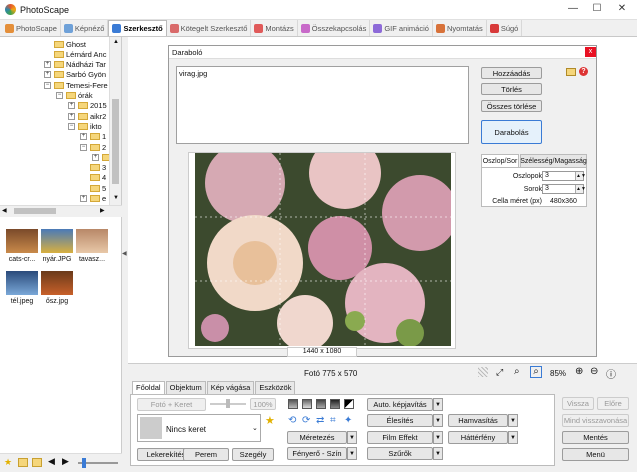 The image size is (637, 472). I want to click on percent-box: 100%, so click(263, 404).